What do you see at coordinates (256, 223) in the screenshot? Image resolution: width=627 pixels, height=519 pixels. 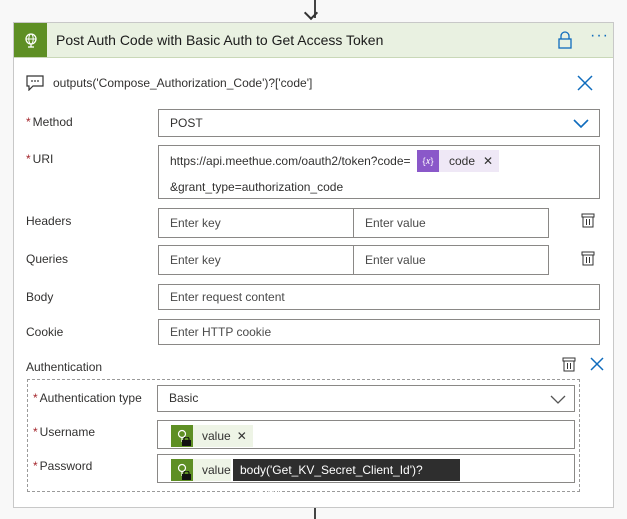 I see `headers-key-input: Enter key` at bounding box center [256, 223].